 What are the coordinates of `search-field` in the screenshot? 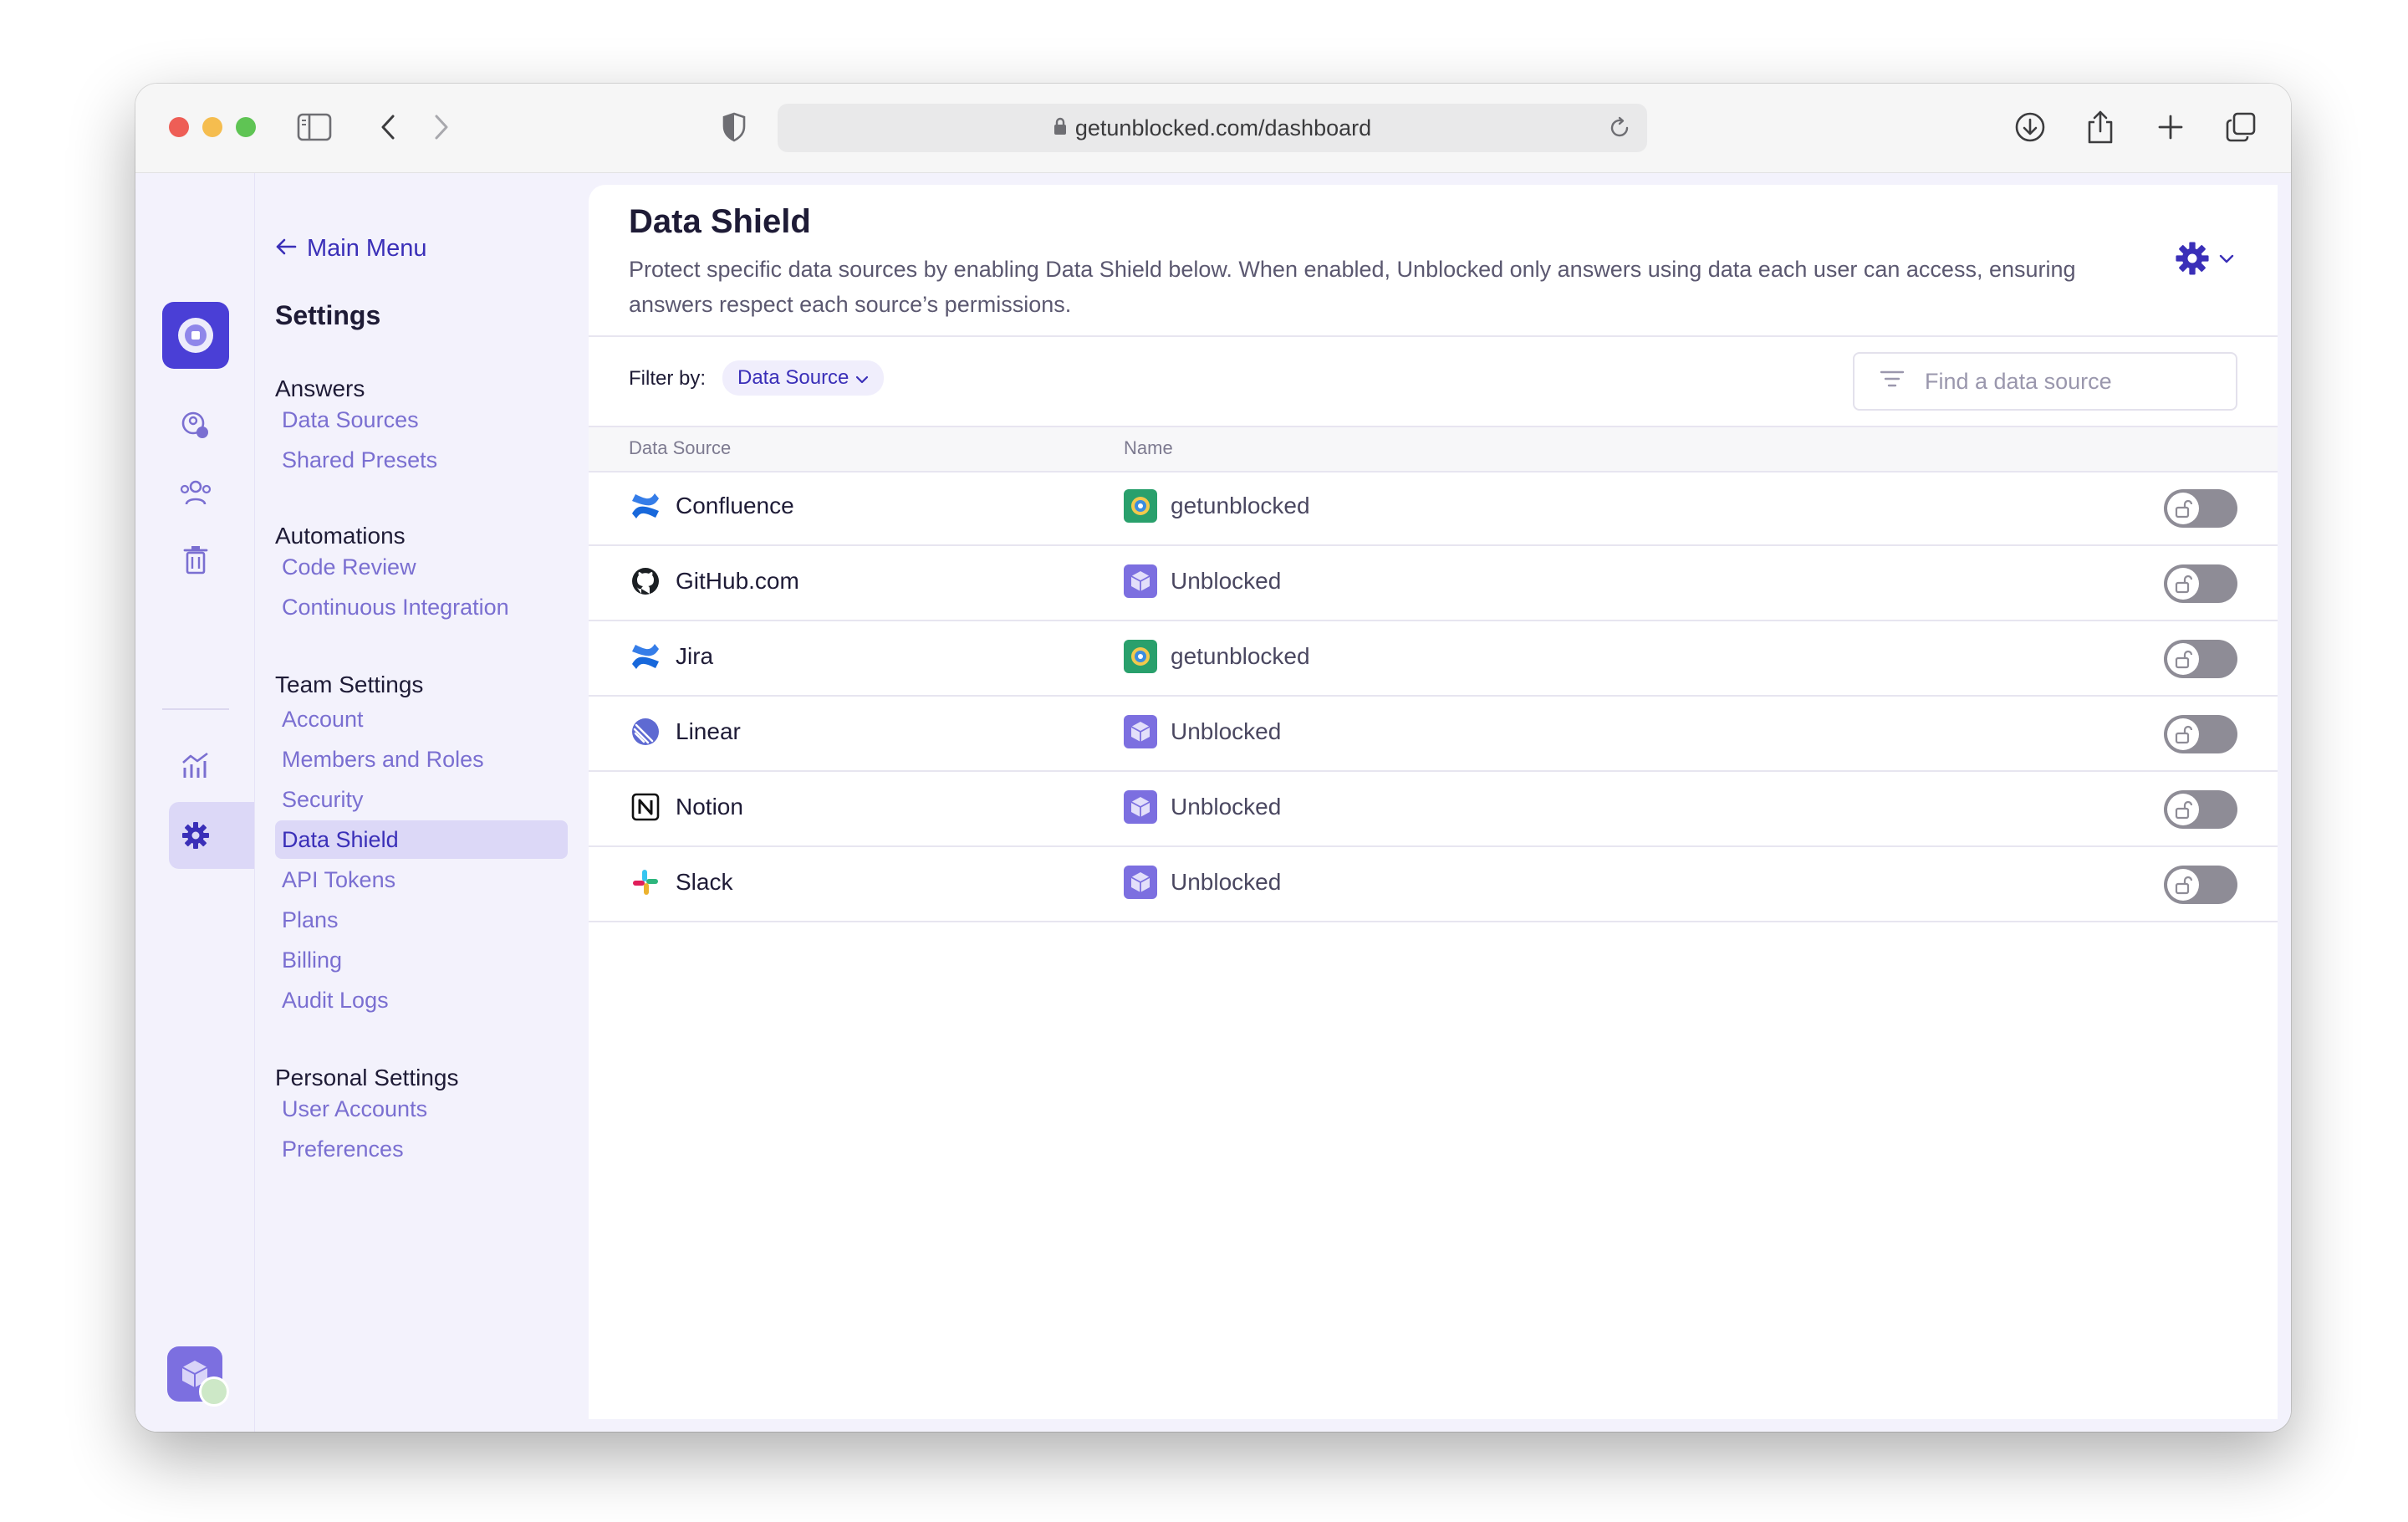 It's located at (2045, 381).